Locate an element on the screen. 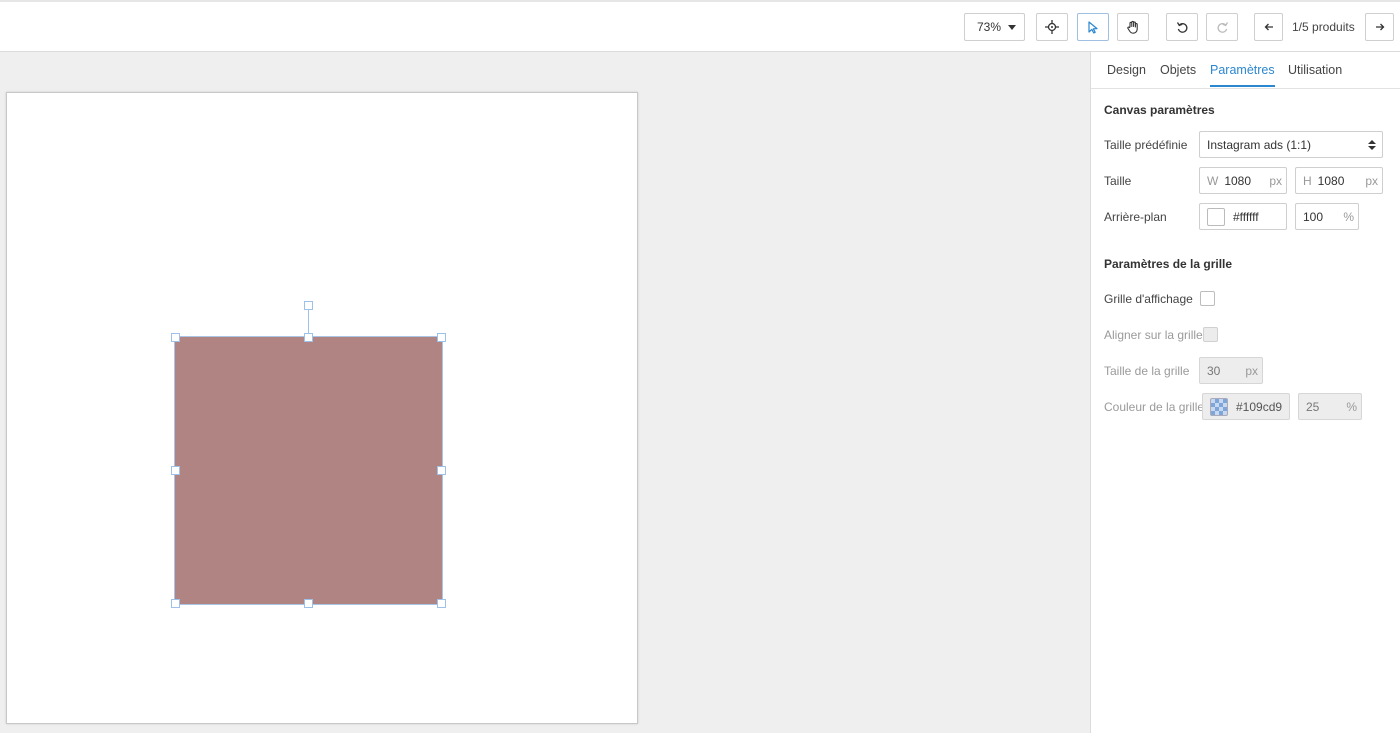 This screenshot has height=733, width=1400. width-input: W 1080 px is located at coordinates (1243, 180).